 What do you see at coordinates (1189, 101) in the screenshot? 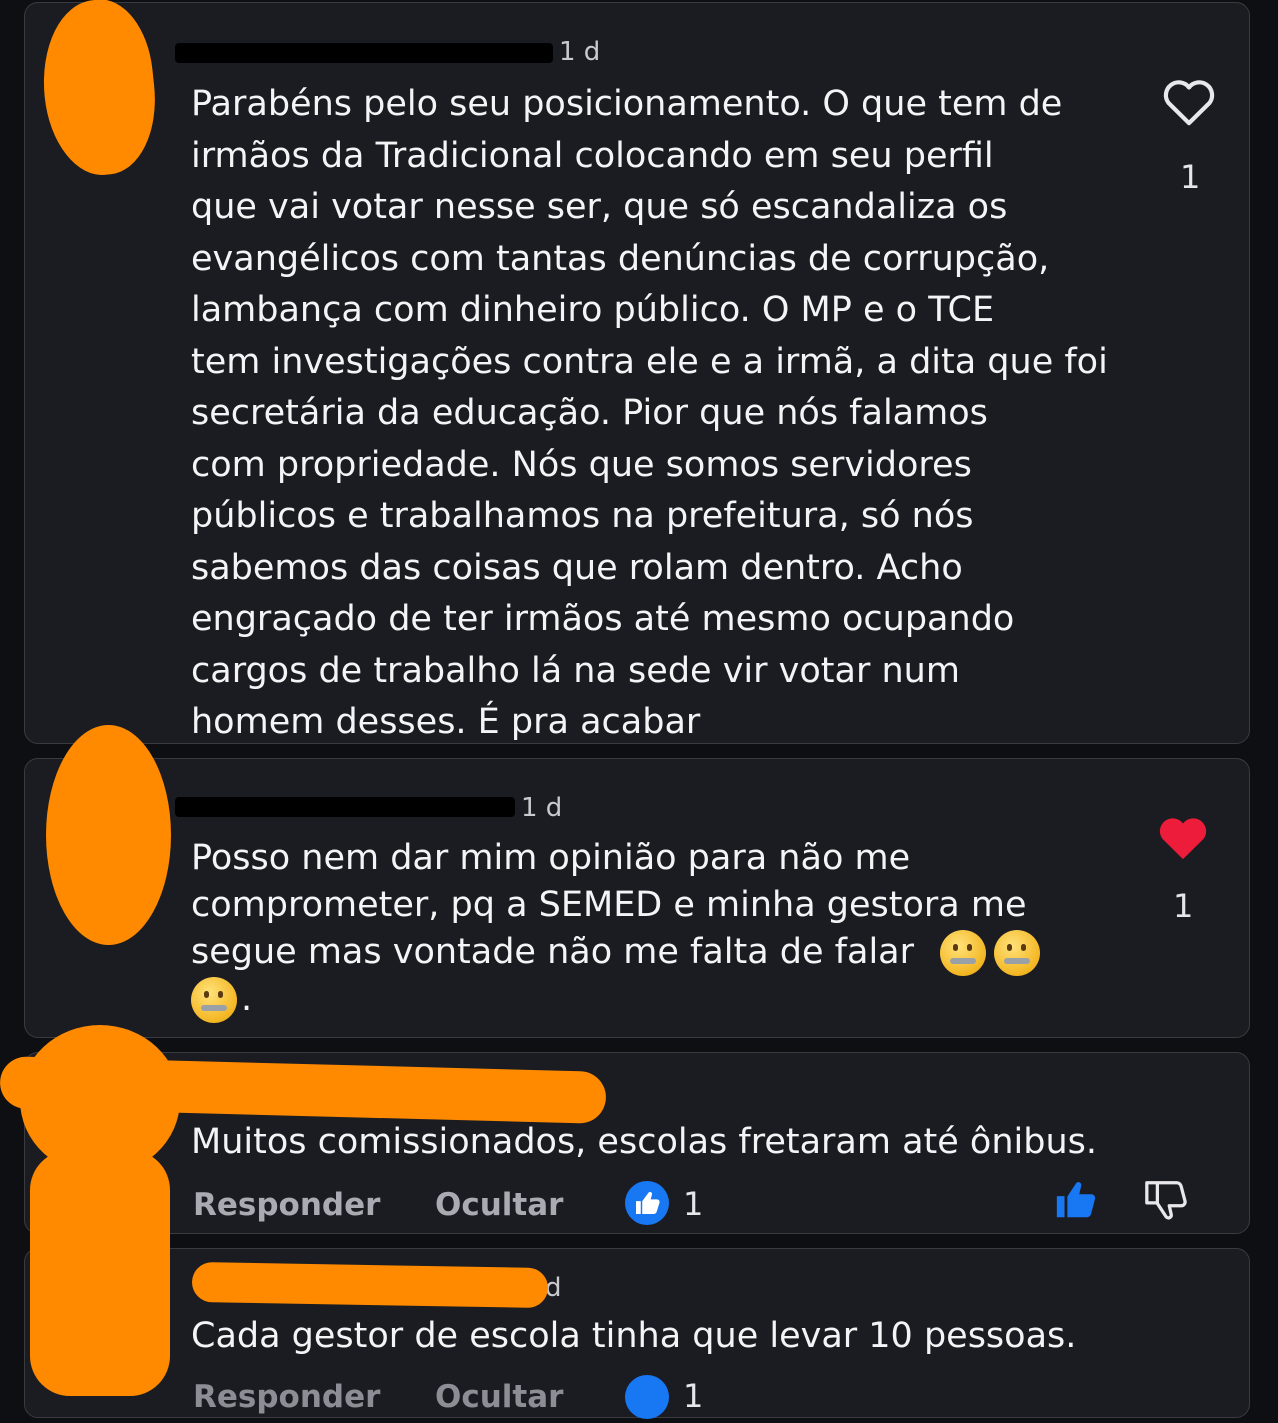
I see `heart-outline-icon` at bounding box center [1189, 101].